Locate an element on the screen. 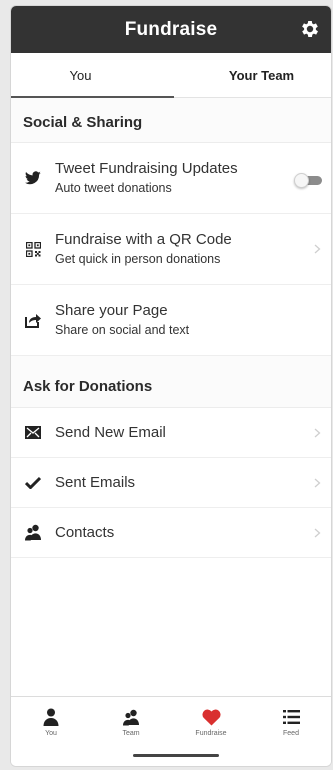 The height and width of the screenshot is (770, 333). tab-your-team: Your Team is located at coordinates (247, 75).